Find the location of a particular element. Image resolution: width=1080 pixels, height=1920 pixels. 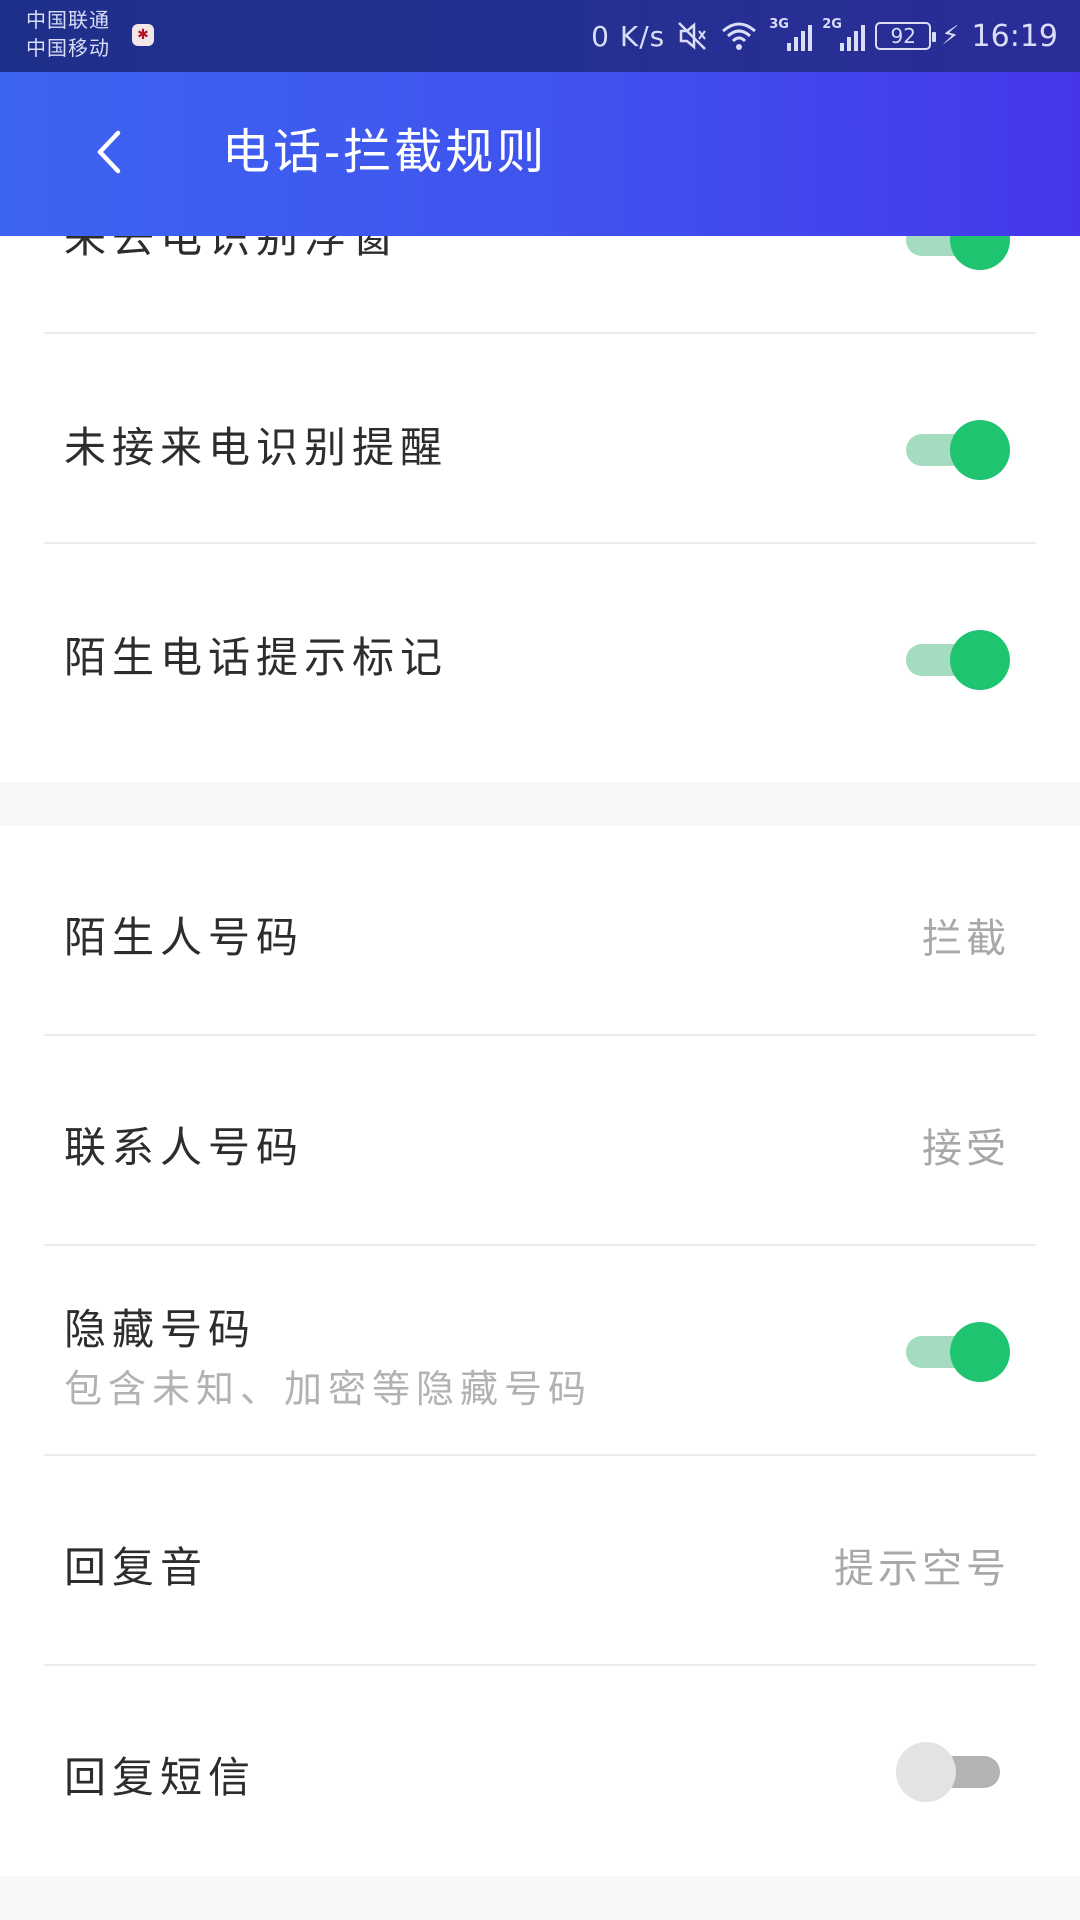

toggle-hidden-numbers is located at coordinates (958, 1352).